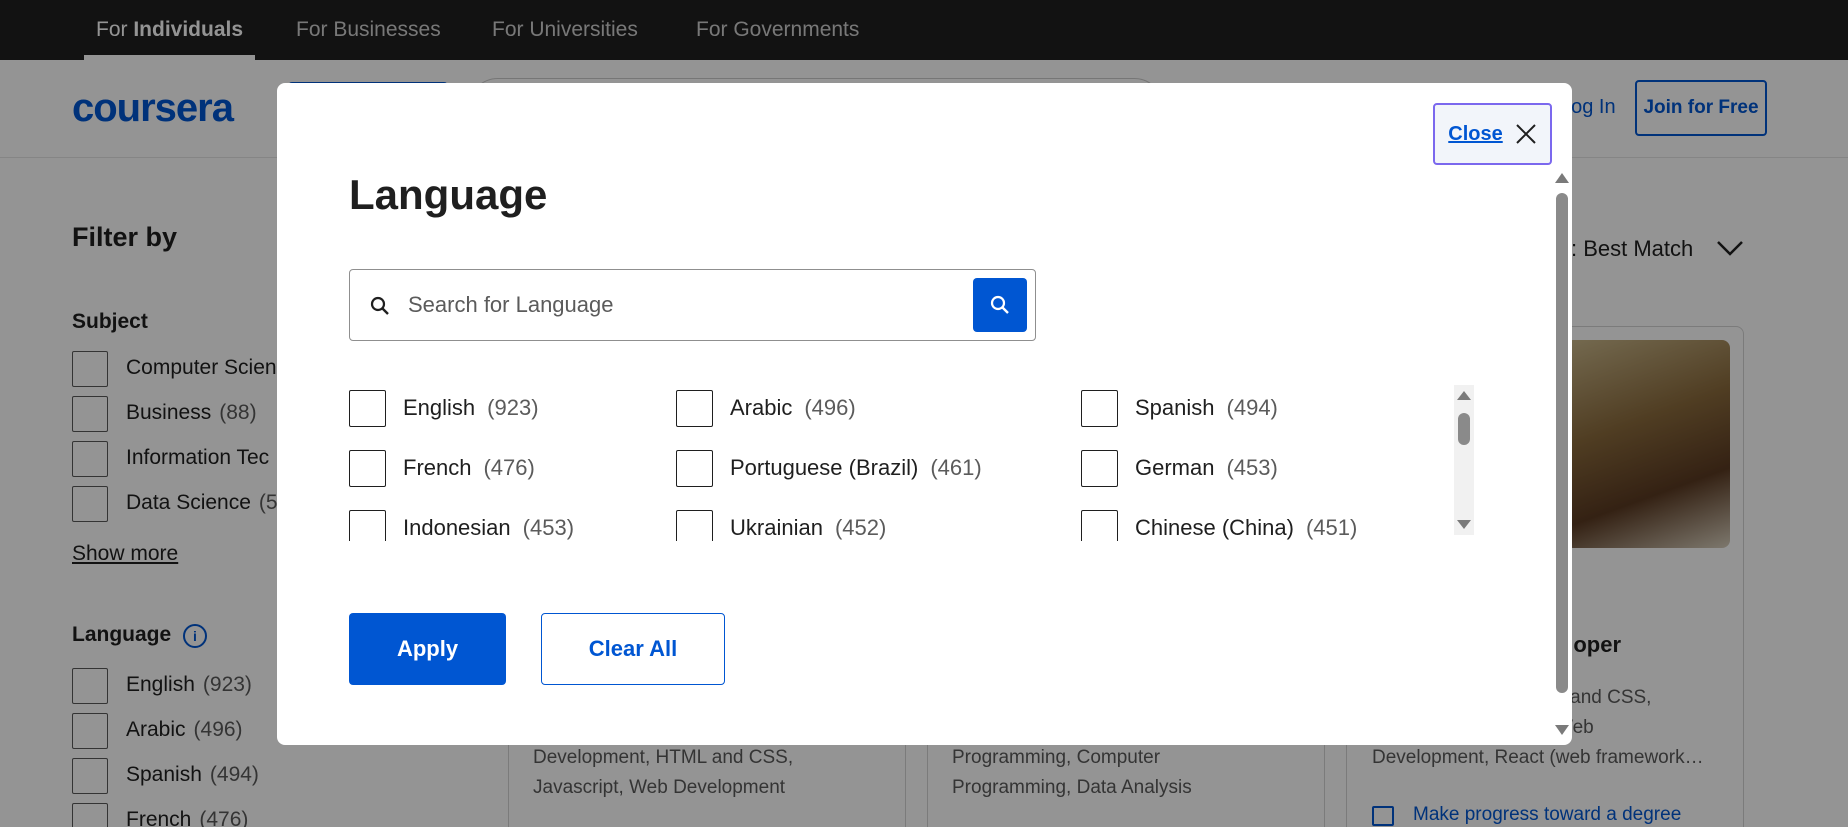 The width and height of the screenshot is (1848, 827). I want to click on language-option: Indonesian (453), so click(461, 525).